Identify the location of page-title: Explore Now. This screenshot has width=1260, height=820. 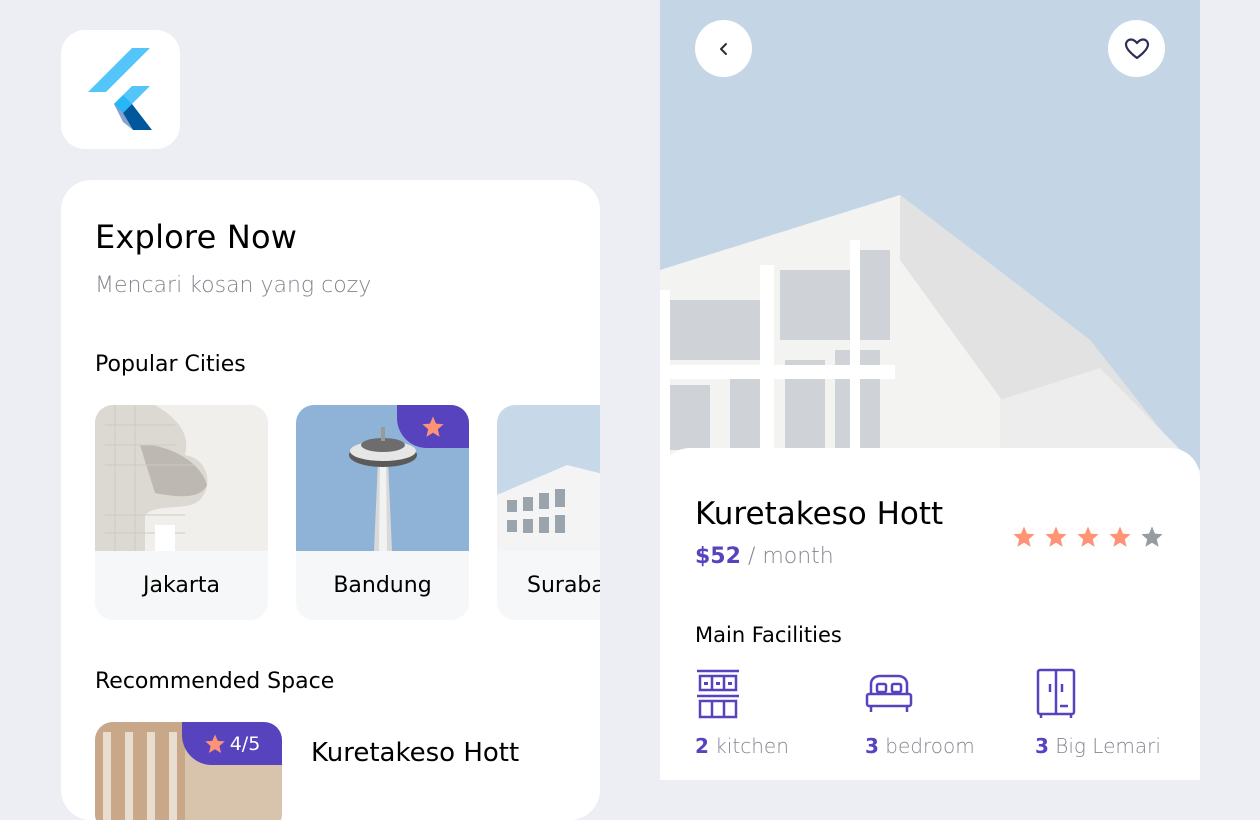
(196, 237).